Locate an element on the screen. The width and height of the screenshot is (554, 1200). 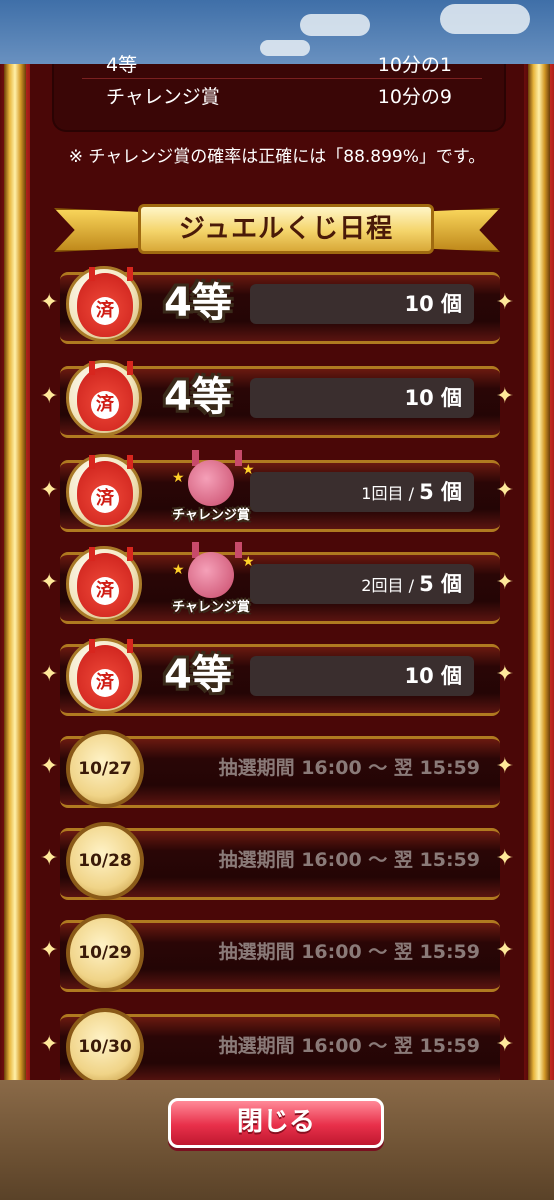
schedule-banner: ジュエルくじ日程 is located at coordinates (277, 228).